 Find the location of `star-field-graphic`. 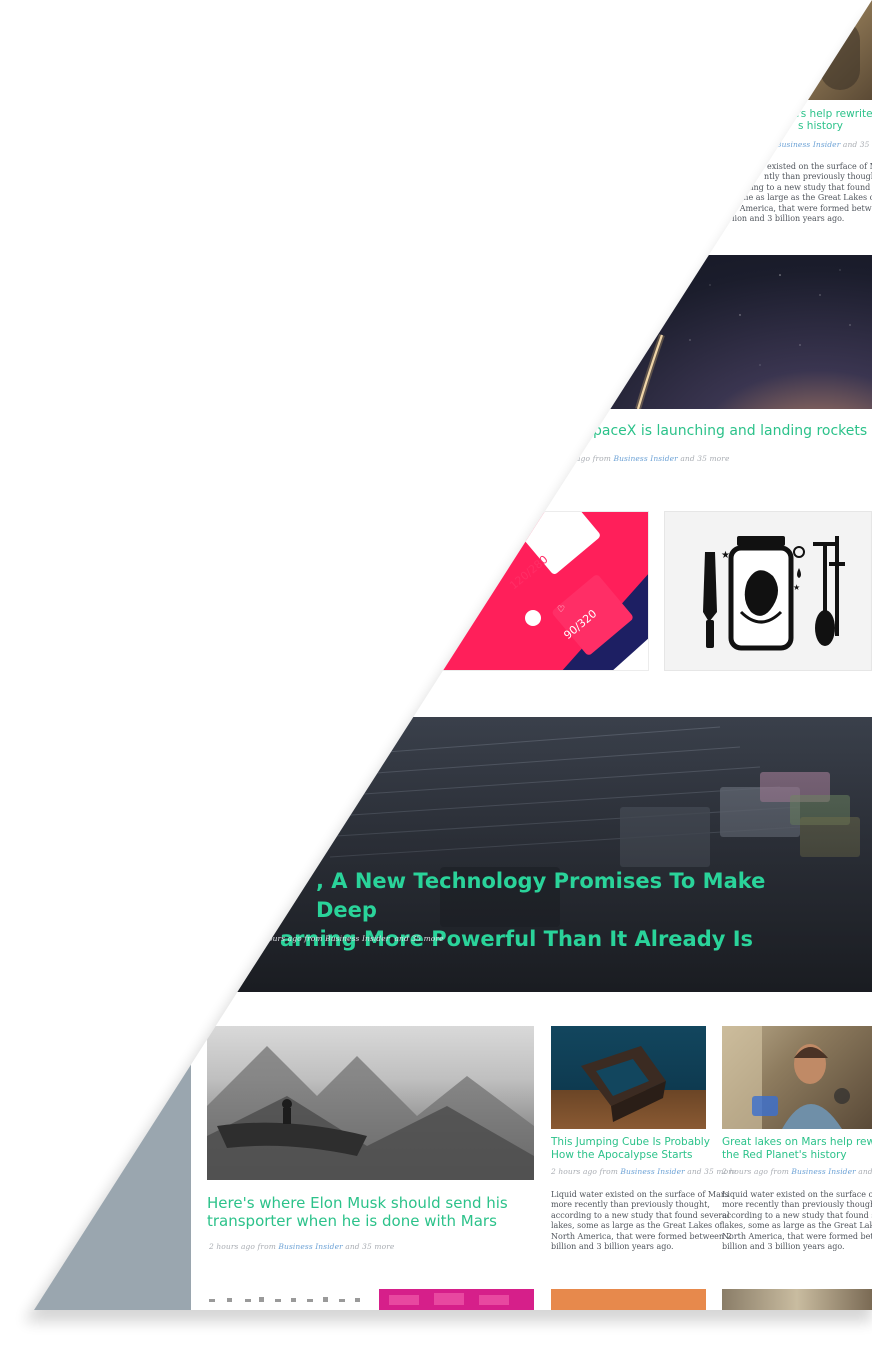

star-field-graphic is located at coordinates (743, 339).